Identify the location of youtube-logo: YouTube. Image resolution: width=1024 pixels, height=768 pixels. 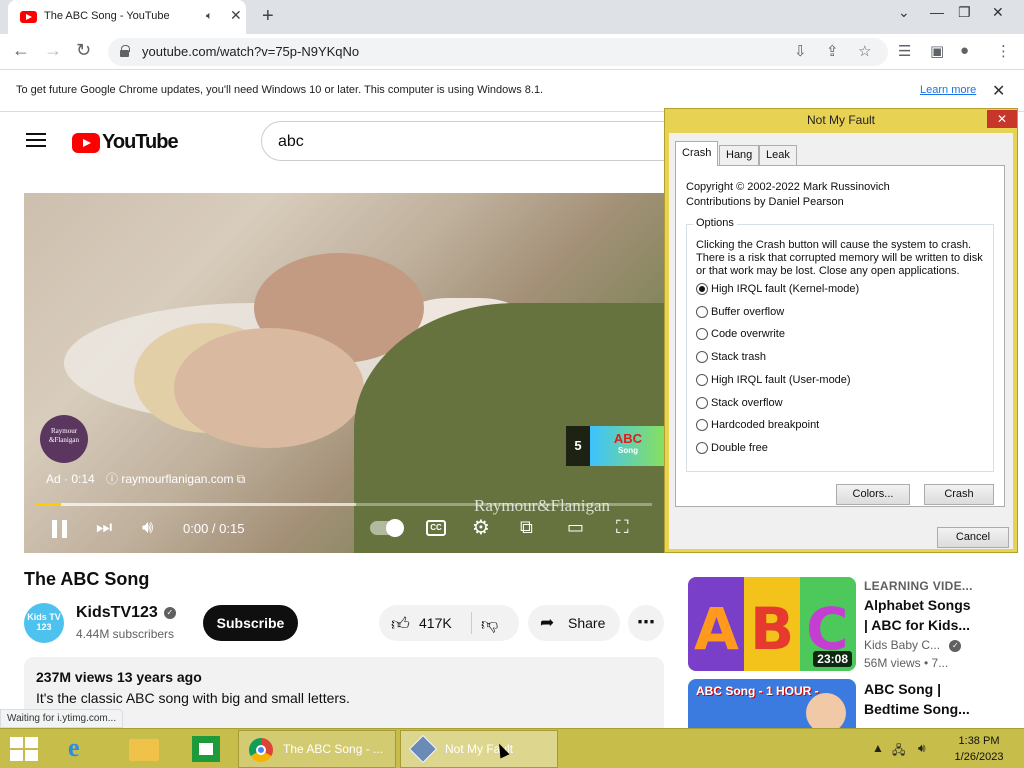
(125, 142).